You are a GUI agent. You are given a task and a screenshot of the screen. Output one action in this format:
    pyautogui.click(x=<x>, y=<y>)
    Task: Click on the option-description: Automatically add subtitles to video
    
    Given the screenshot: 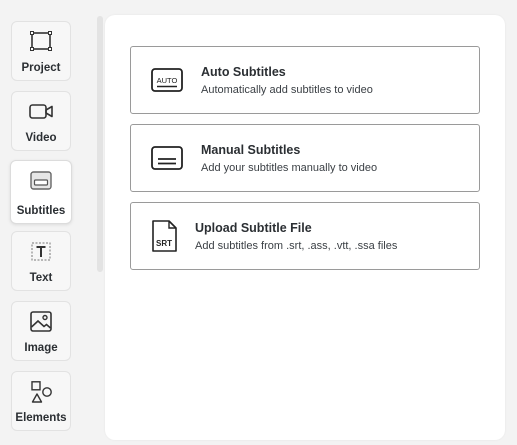 What is the action you would take?
    pyautogui.click(x=287, y=90)
    